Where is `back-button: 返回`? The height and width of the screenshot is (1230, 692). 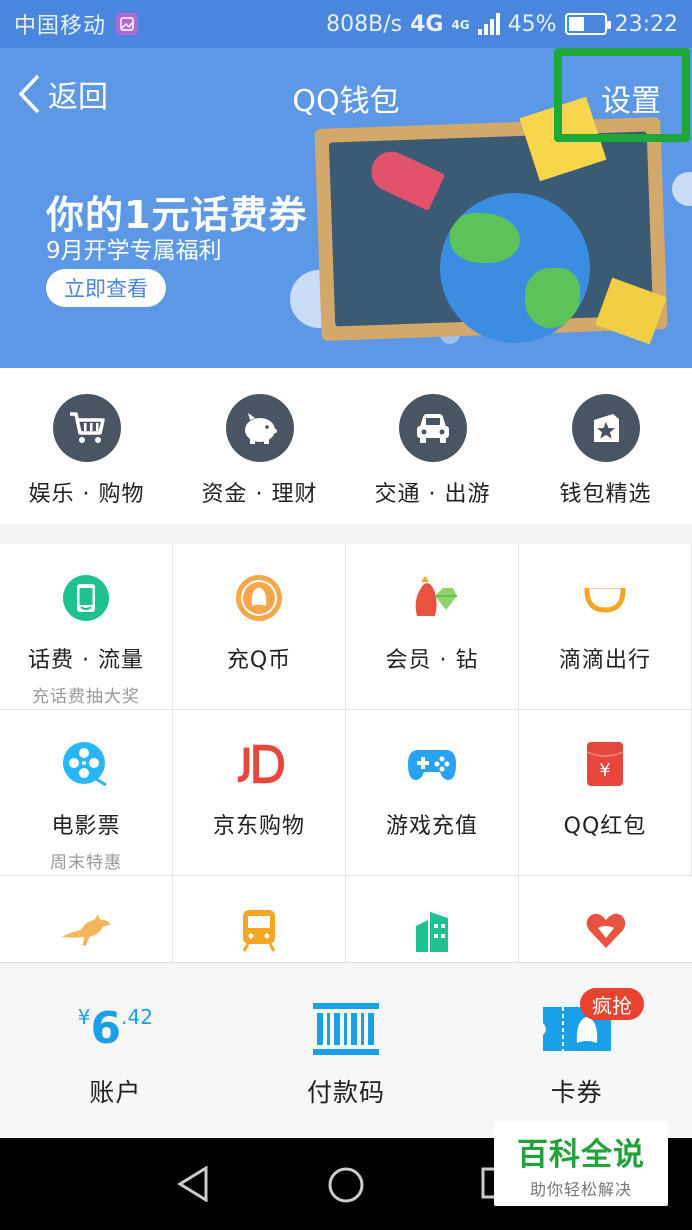 back-button: 返回 is located at coordinates (62, 94).